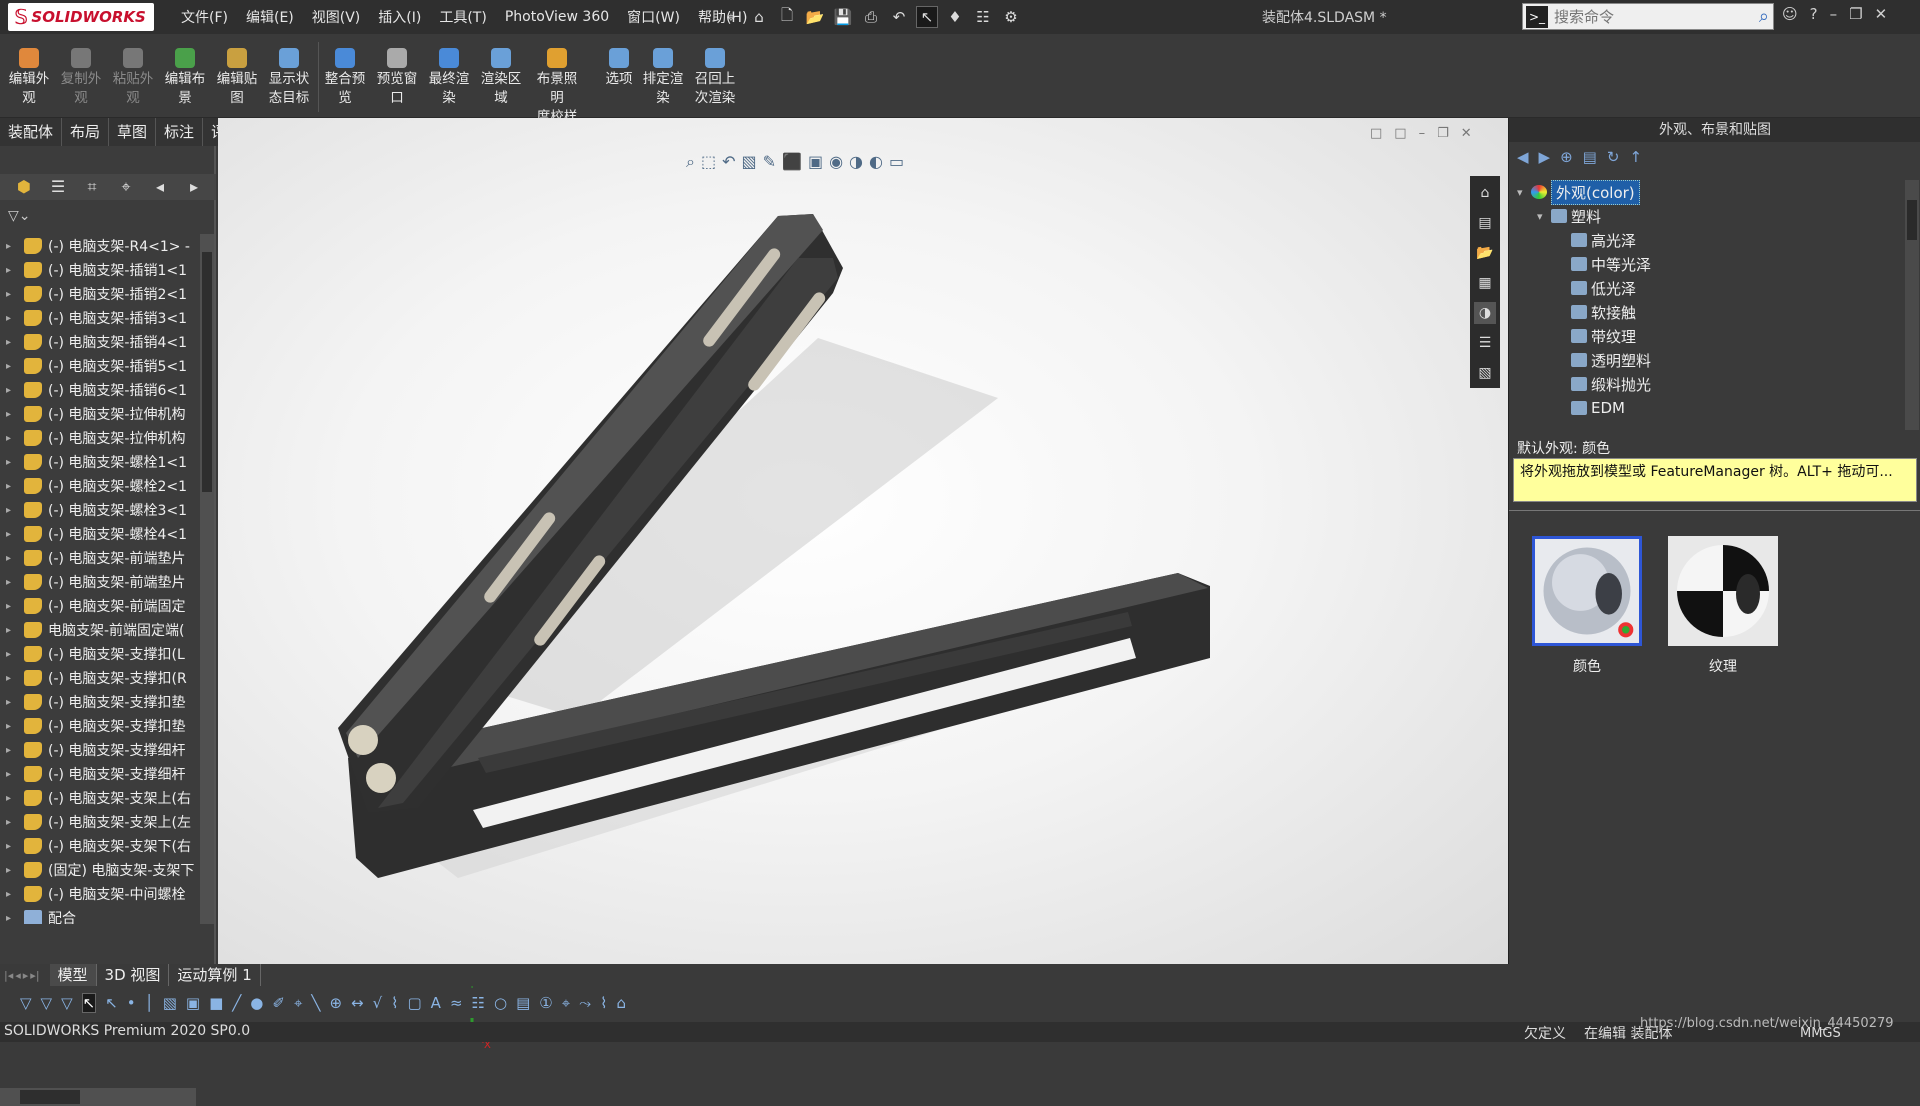 The image size is (1920, 1106). I want to click on command-button: 布景照明 度校样, so click(557, 87).